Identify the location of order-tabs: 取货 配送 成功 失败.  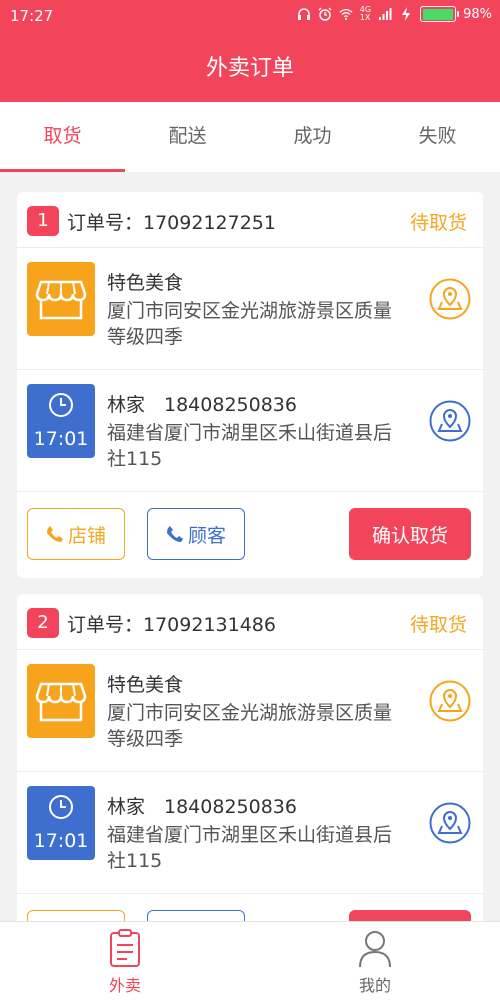
(250, 137).